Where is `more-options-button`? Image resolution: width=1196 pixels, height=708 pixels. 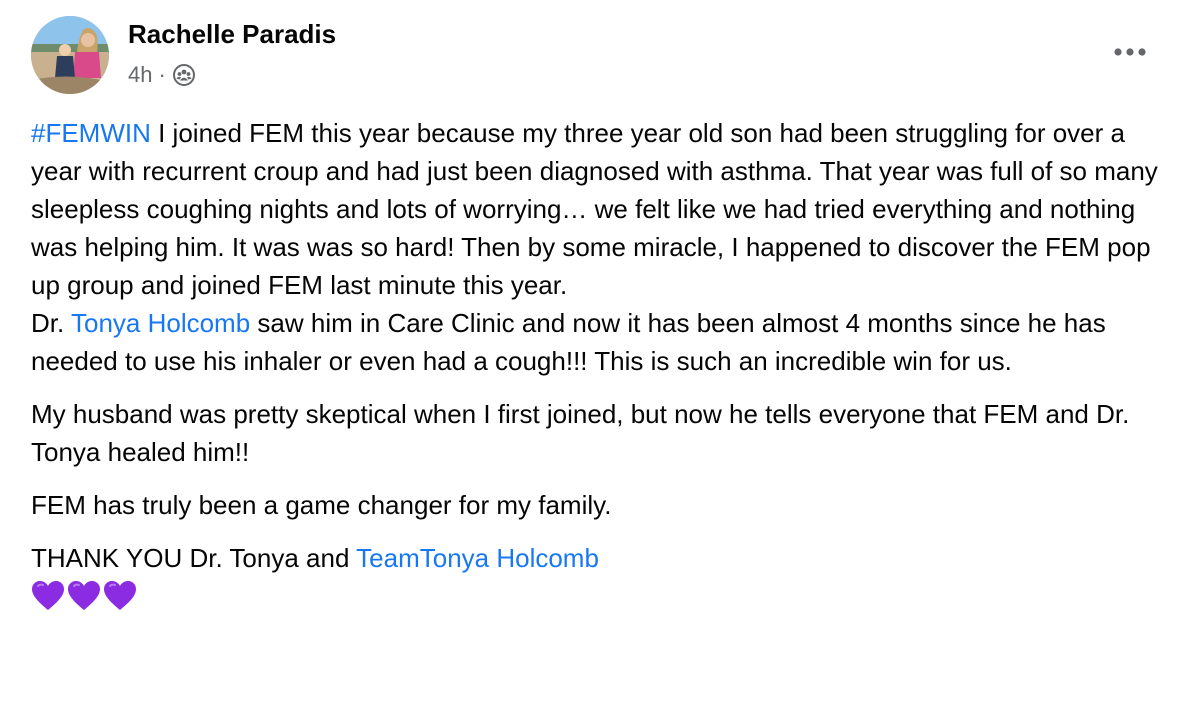 more-options-button is located at coordinates (1130, 52).